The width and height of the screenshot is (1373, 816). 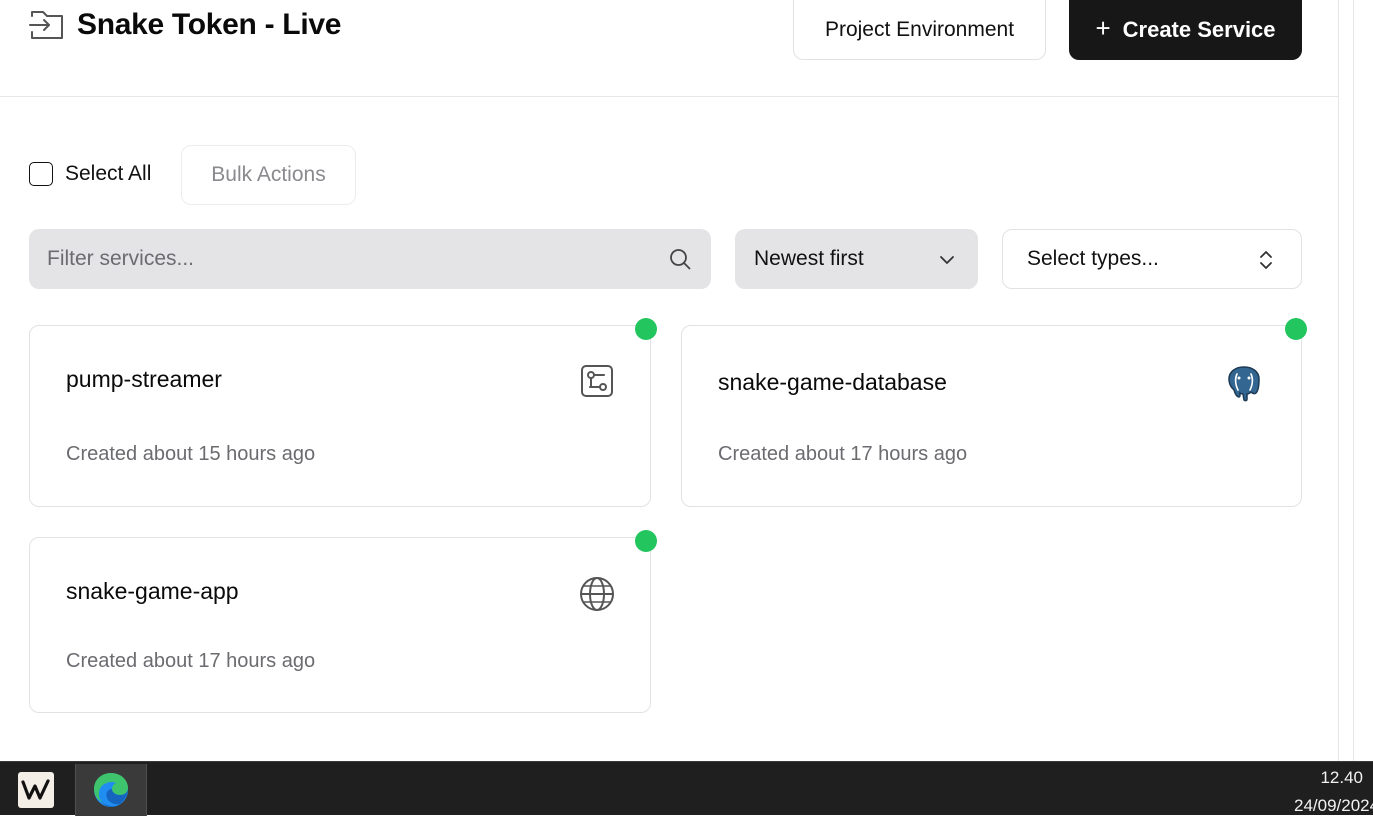 I want to click on sort-dropdown: Newest first, so click(x=856, y=259).